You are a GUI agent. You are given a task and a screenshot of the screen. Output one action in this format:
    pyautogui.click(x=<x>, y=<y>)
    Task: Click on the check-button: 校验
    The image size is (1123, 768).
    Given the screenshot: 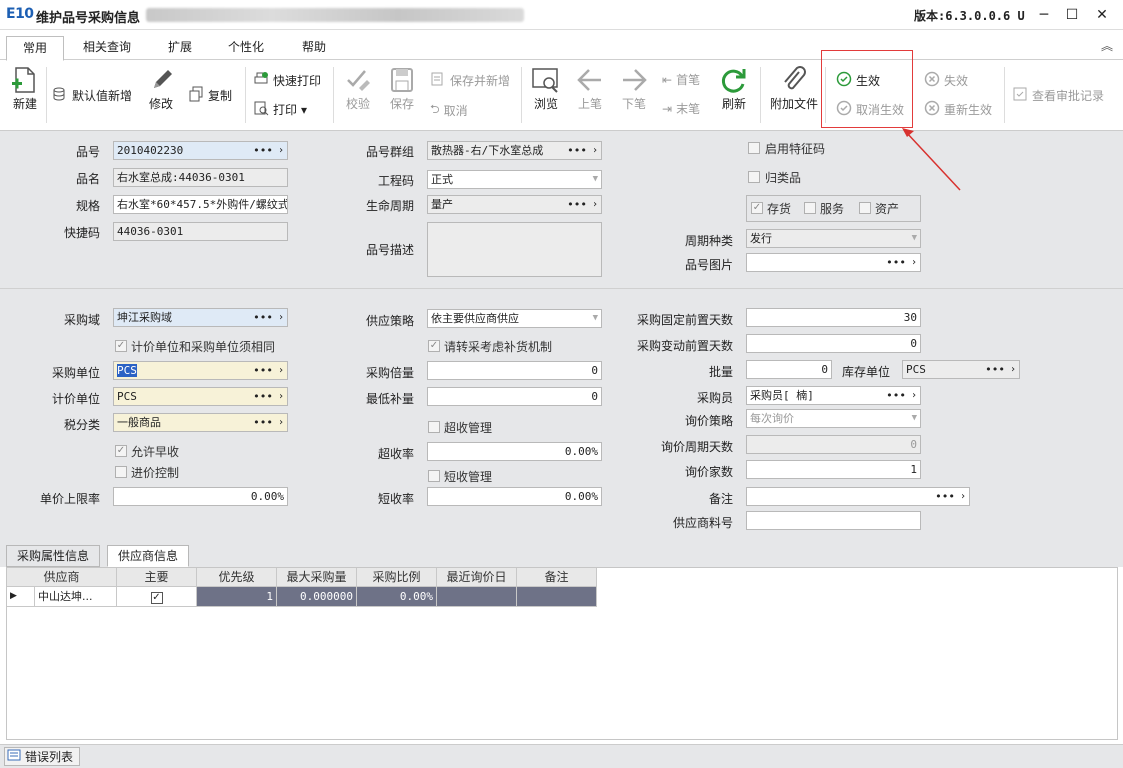 What is the action you would take?
    pyautogui.click(x=358, y=88)
    